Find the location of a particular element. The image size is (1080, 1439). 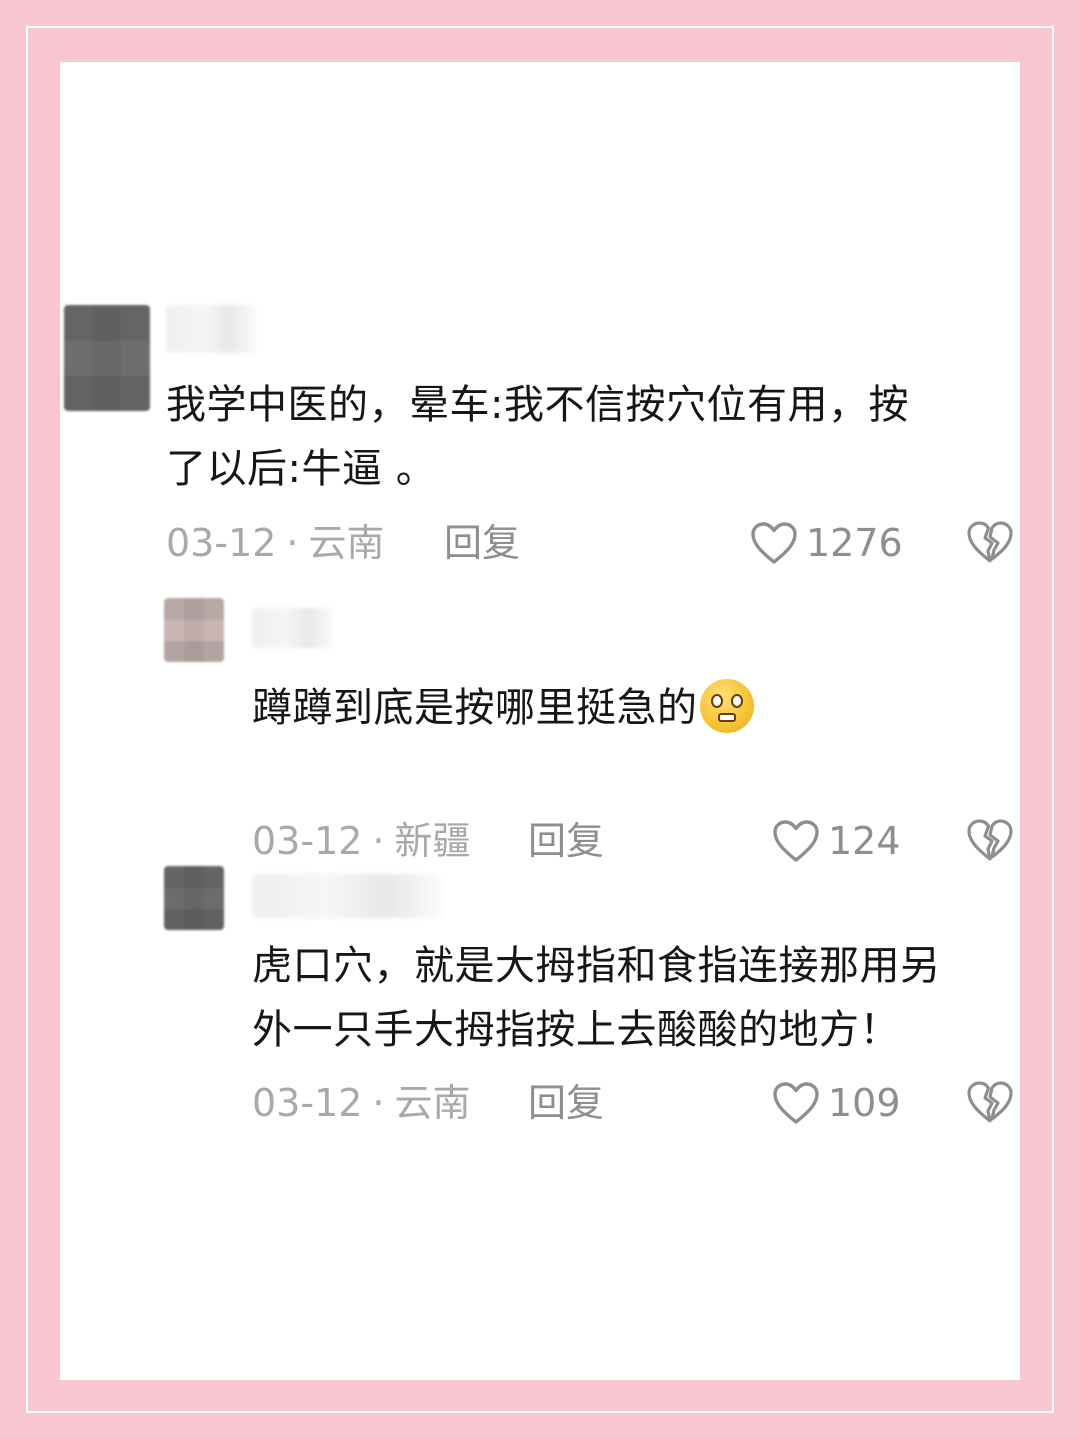

pleading-face-emoji is located at coordinates (726, 706).